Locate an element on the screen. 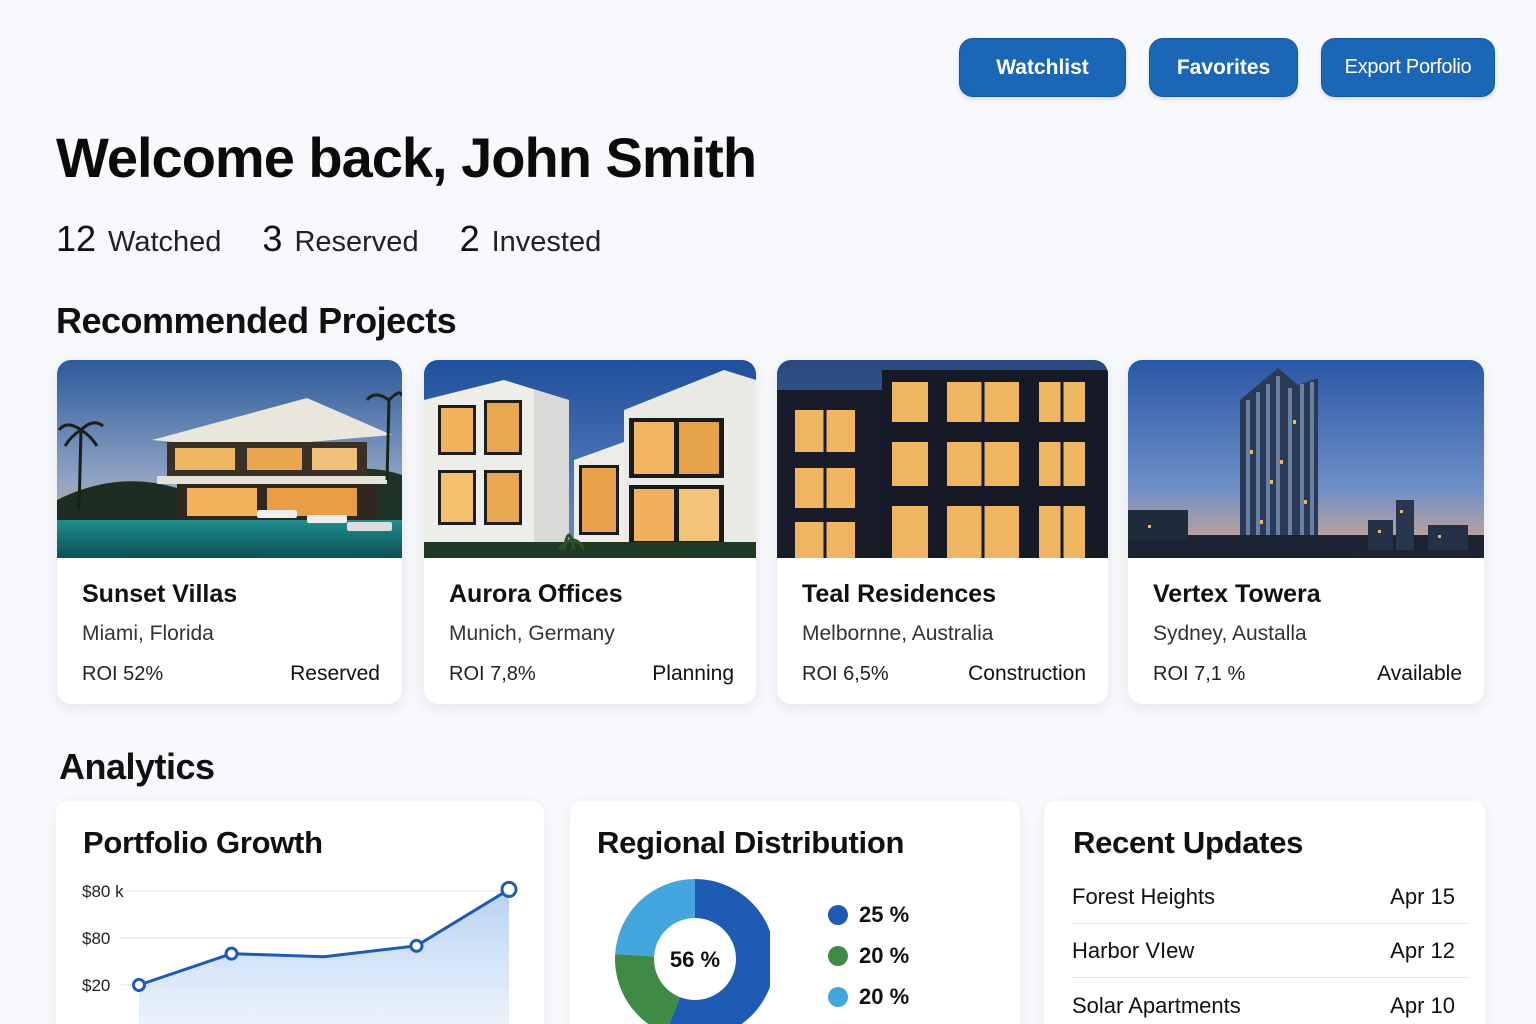  update-row: Solar Apartments Apr 10 is located at coordinates (1270, 1001).